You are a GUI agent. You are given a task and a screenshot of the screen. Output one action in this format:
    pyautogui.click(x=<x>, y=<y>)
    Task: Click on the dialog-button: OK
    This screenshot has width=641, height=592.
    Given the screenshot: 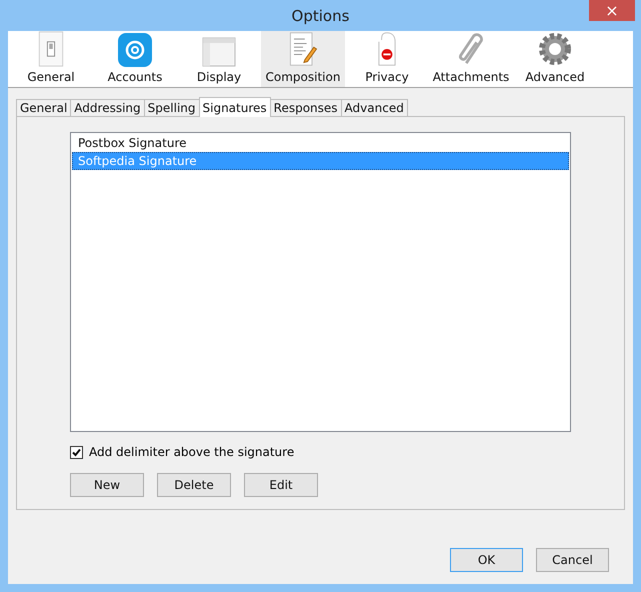 What is the action you would take?
    pyautogui.click(x=486, y=560)
    